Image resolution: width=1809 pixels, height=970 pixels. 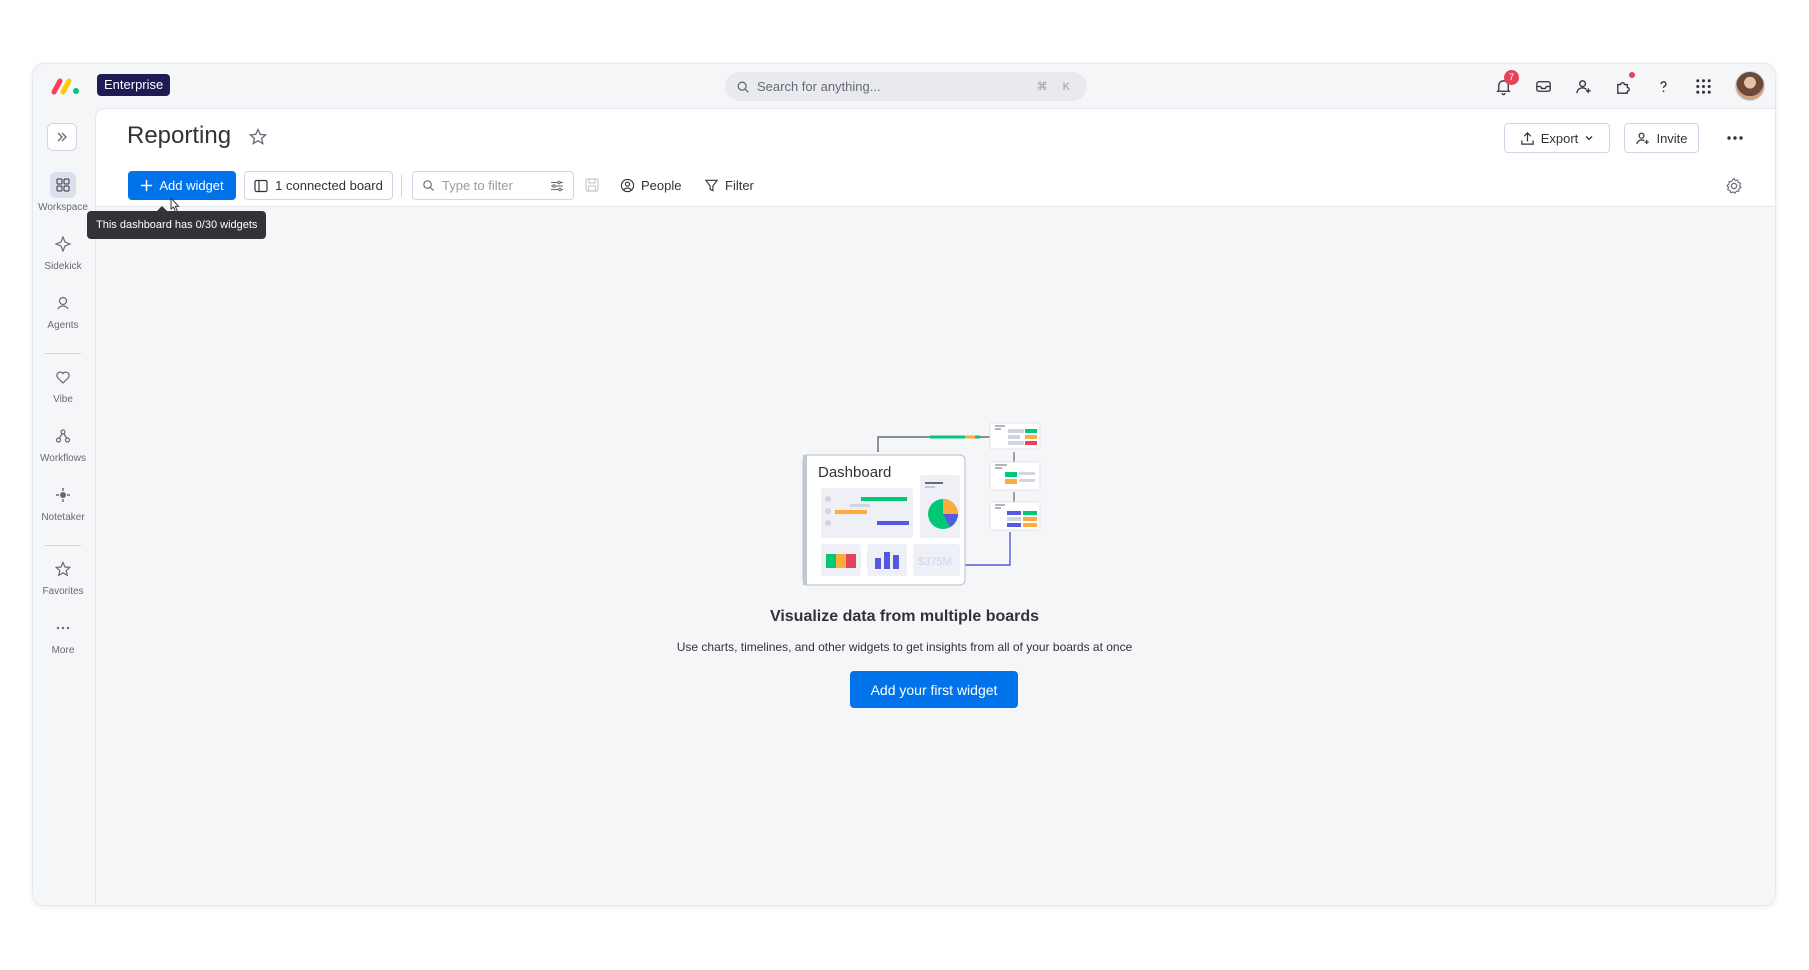 I want to click on plan-badge: Enterprise, so click(x=134, y=85).